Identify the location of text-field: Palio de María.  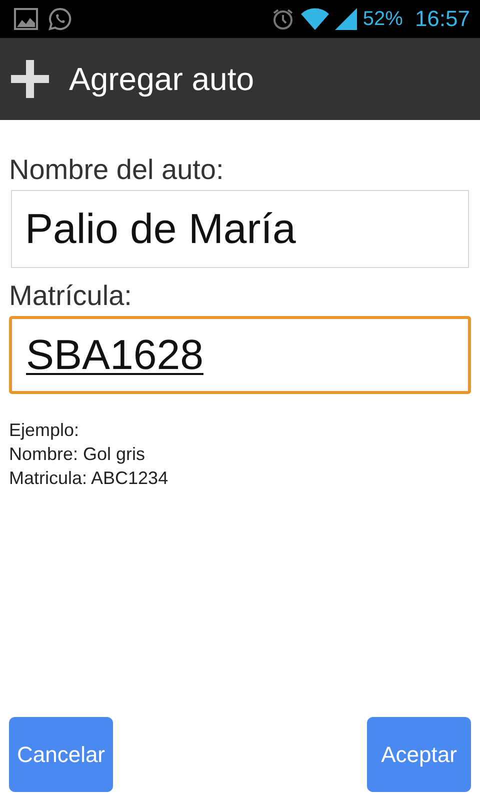
(240, 229).